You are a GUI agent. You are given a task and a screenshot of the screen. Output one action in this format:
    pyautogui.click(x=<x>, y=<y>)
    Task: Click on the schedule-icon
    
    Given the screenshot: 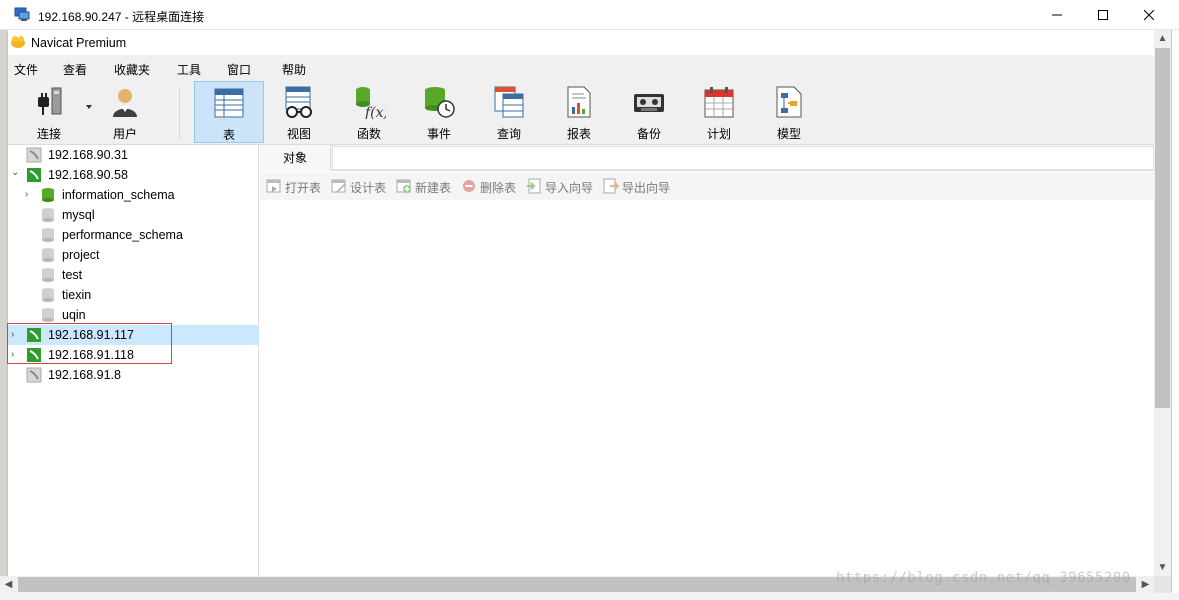 What is the action you would take?
    pyautogui.click(x=719, y=102)
    